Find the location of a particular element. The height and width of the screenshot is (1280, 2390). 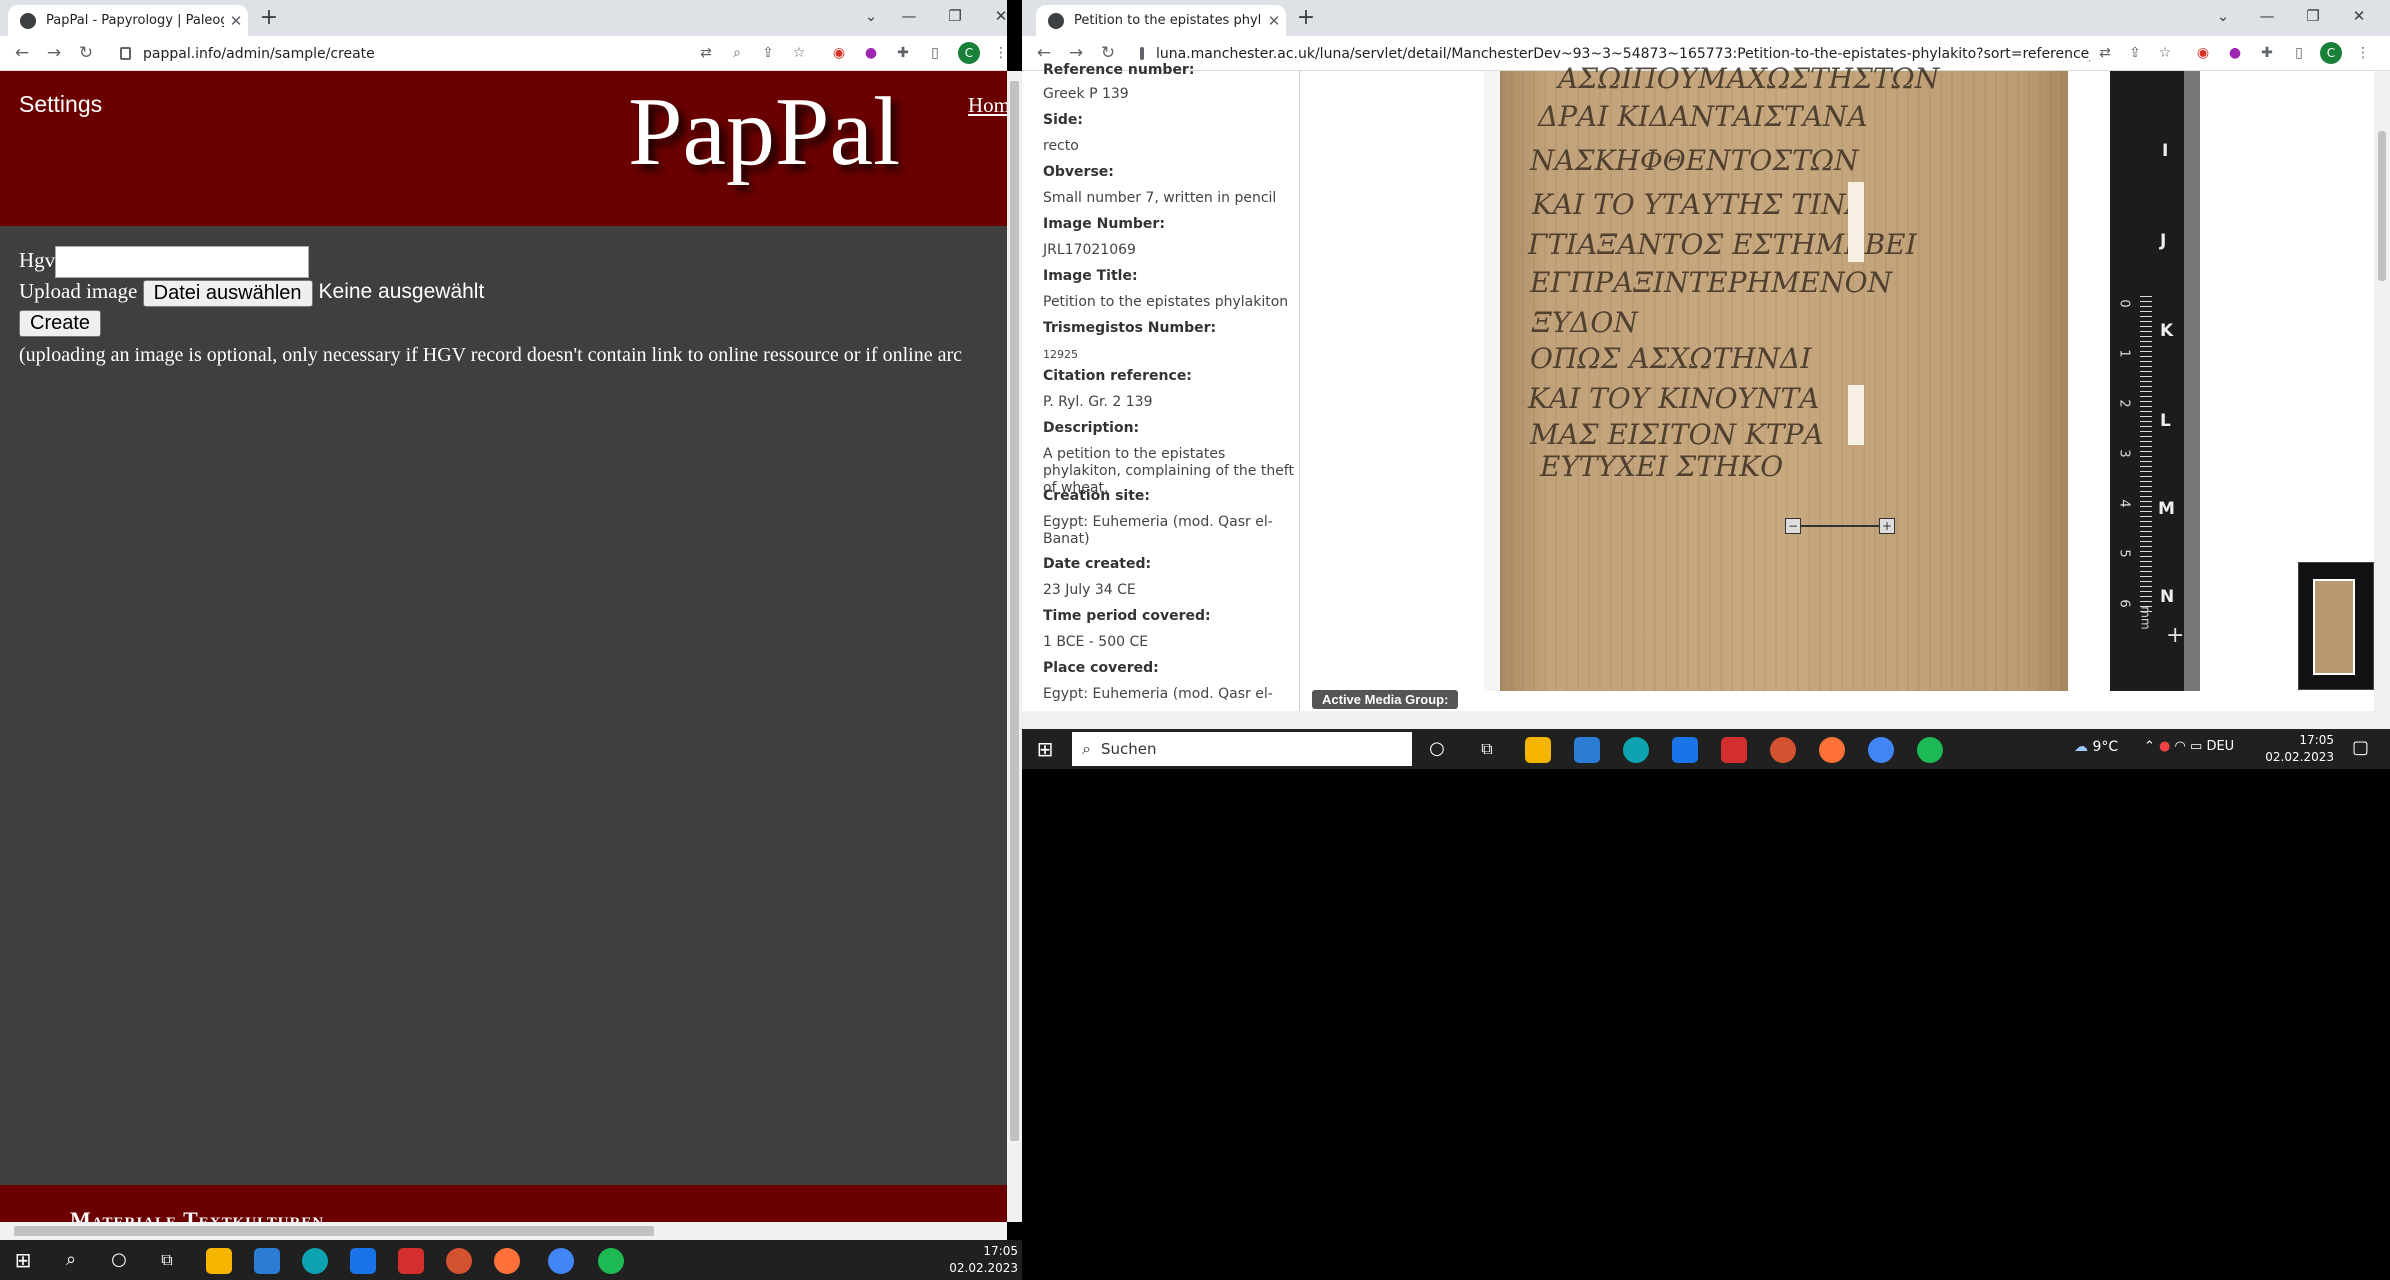

search-icon: ⌕ is located at coordinates (71, 1260).